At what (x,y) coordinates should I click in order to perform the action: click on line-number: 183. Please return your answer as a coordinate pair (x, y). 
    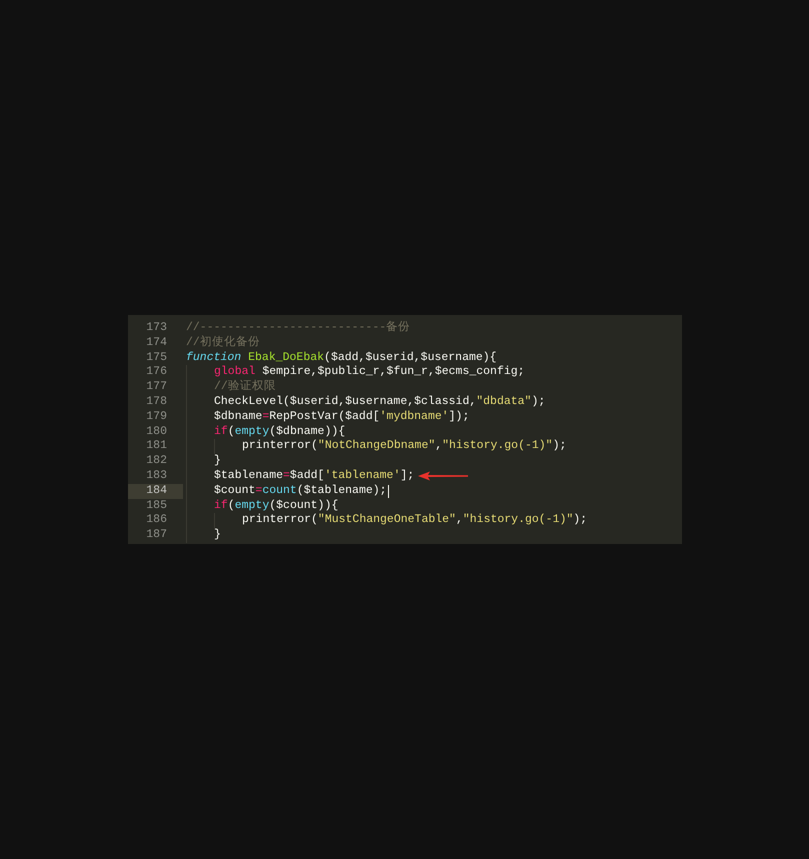
    Looking at the image, I should click on (156, 476).